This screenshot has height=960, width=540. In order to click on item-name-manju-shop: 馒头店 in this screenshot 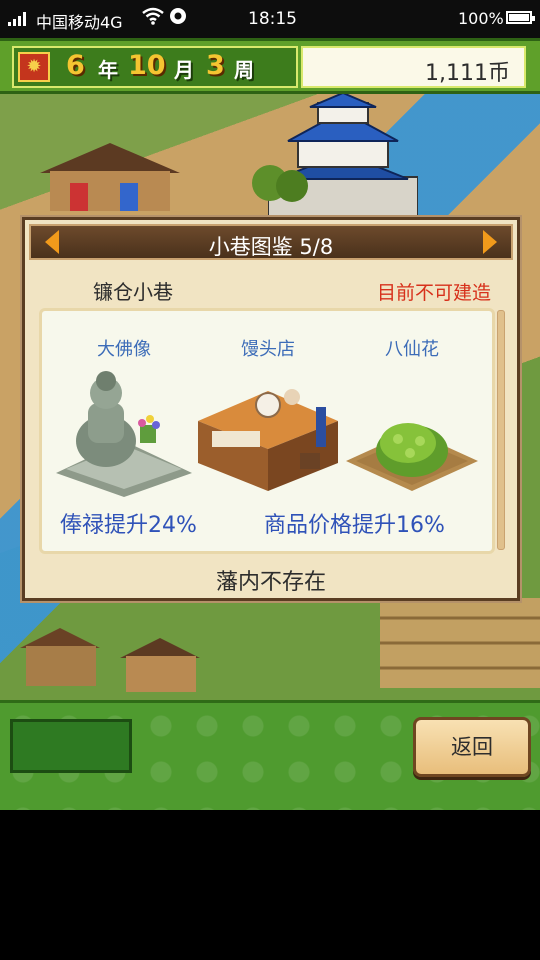, I will do `click(268, 349)`.